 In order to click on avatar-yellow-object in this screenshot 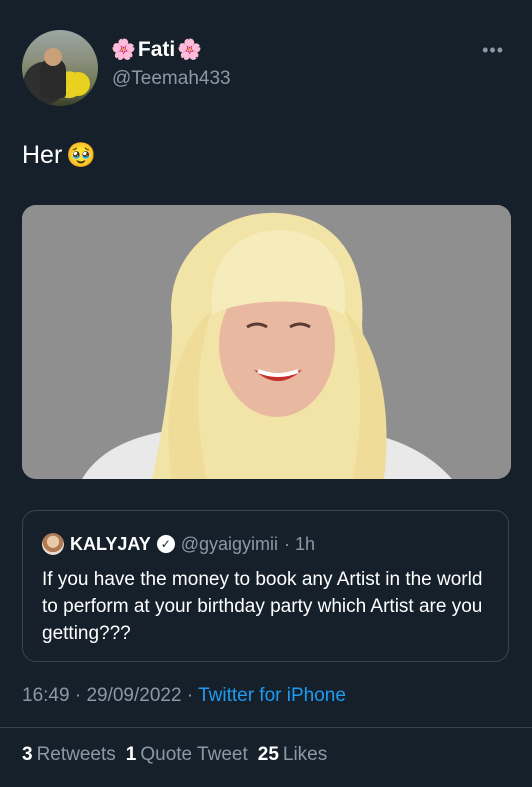, I will do `click(78, 84)`.